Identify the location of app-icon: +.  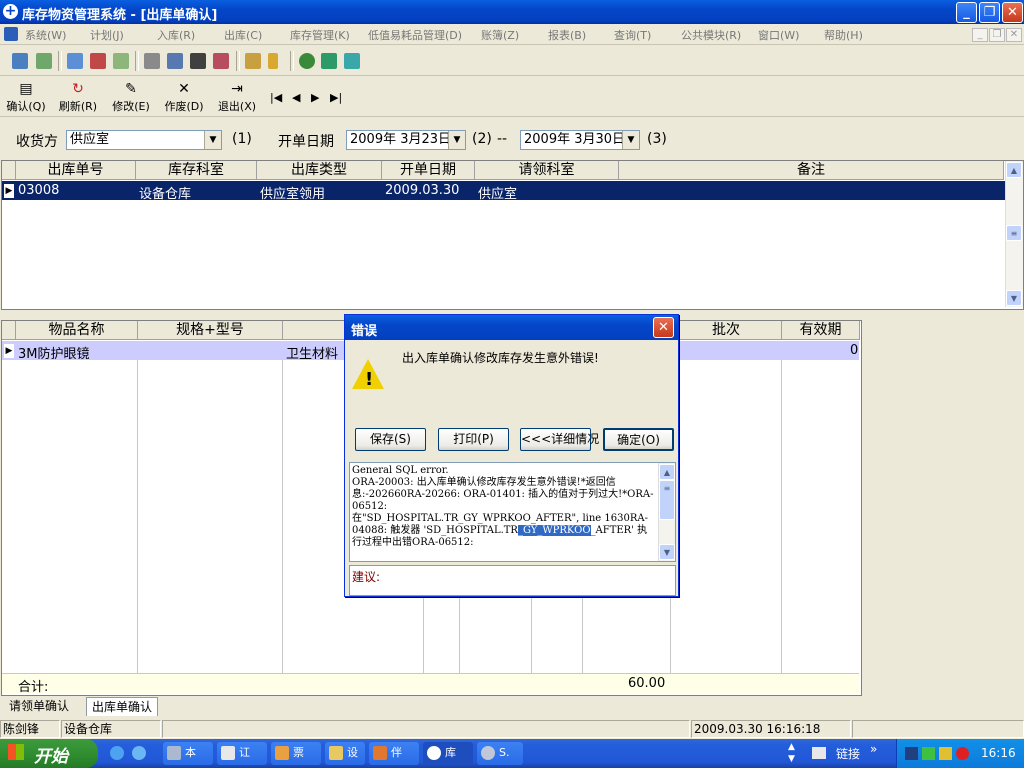
(10, 11).